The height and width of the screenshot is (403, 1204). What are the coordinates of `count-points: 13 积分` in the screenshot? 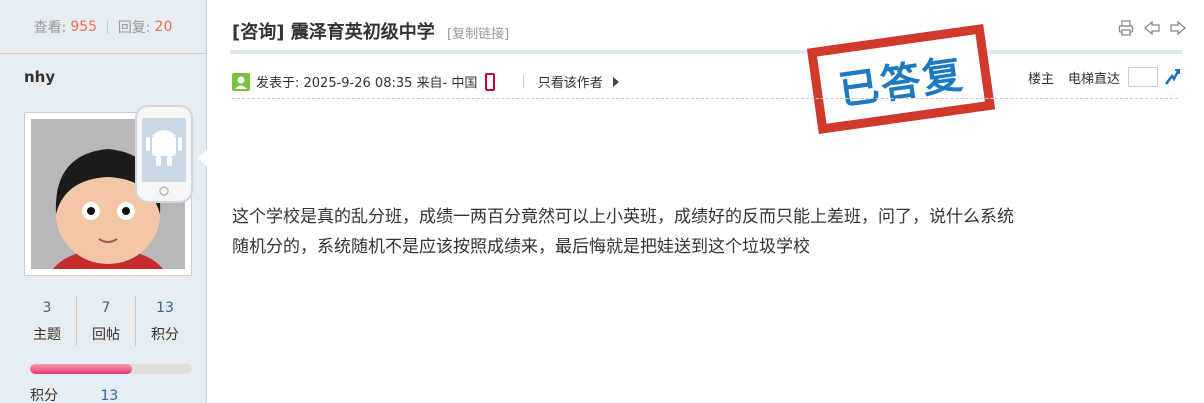 It's located at (165, 321).